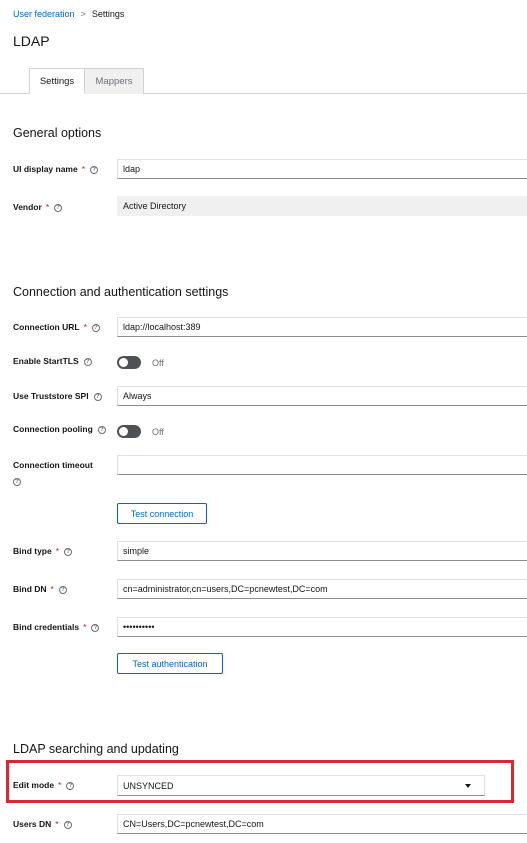 This screenshot has height=843, width=527. I want to click on edit-mode-value: UNSYNCED, so click(148, 785).